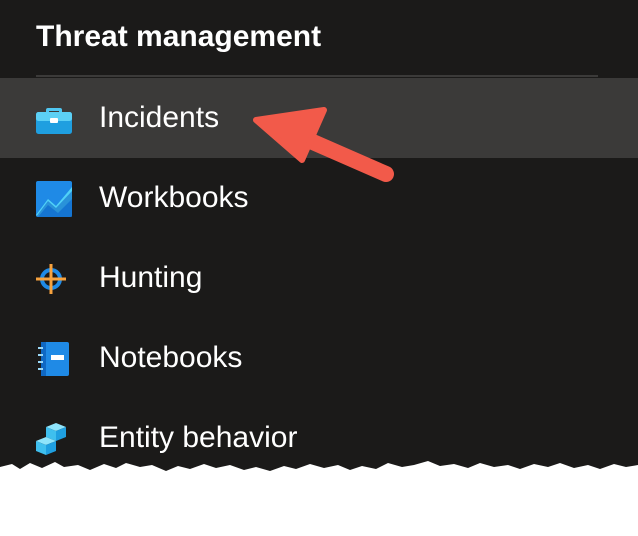  What do you see at coordinates (323, 144) in the screenshot?
I see `annotation-arrow-icon` at bounding box center [323, 144].